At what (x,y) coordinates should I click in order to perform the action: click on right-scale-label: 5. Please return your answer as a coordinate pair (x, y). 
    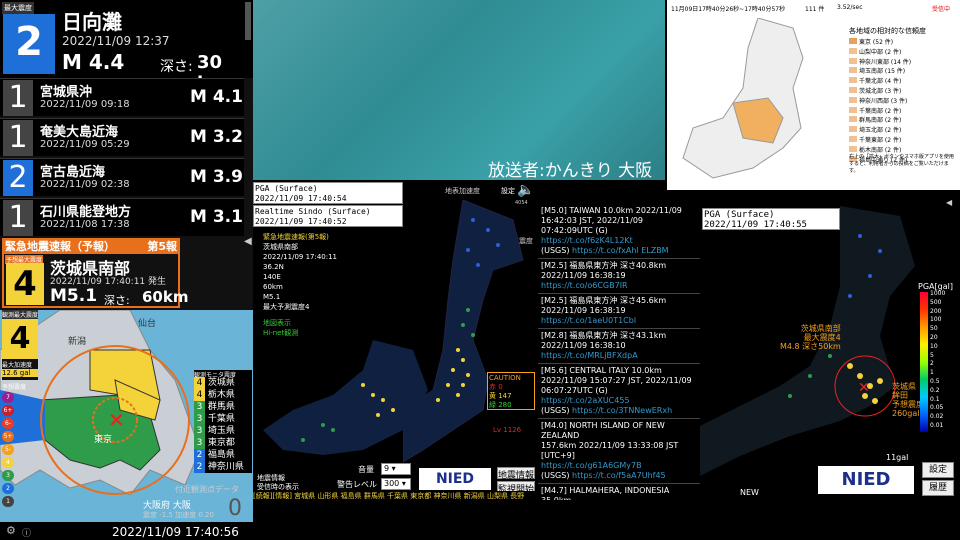
    Looking at the image, I should click on (932, 355).